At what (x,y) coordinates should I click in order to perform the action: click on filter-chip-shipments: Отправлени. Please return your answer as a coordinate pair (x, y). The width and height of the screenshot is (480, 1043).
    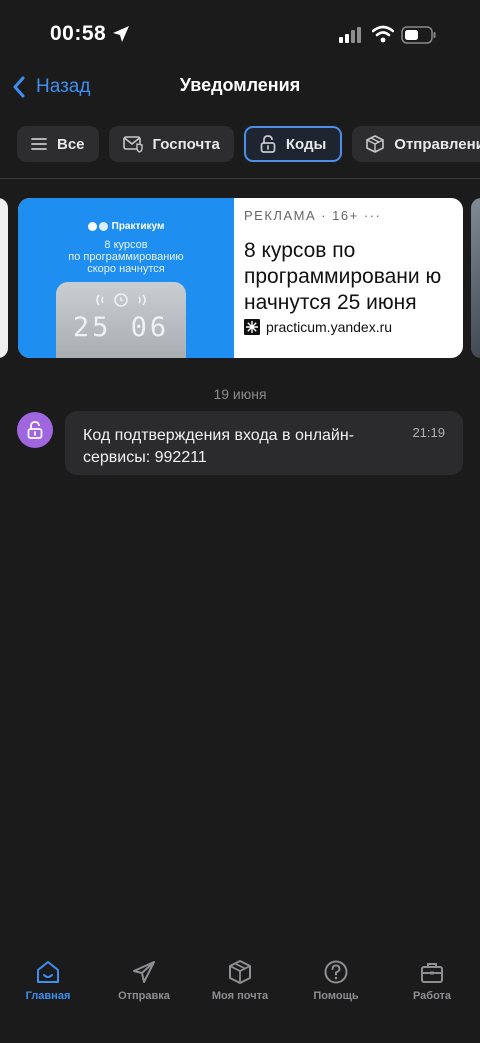
    Looking at the image, I should click on (416, 144).